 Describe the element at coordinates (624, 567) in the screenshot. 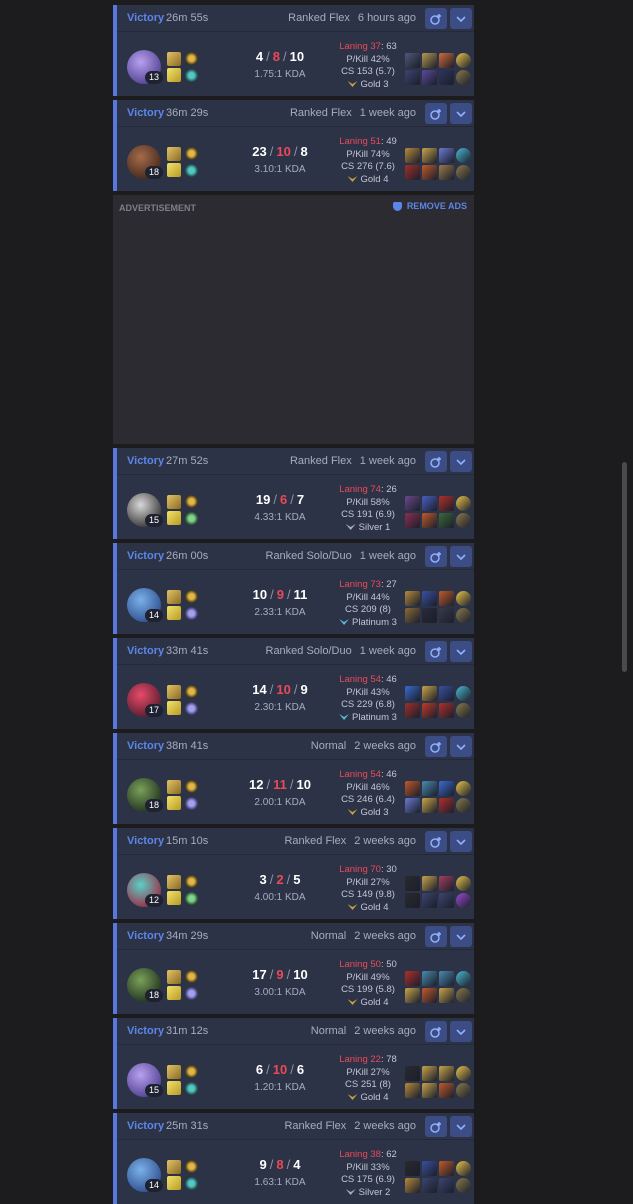

I see `scrollbar` at that location.